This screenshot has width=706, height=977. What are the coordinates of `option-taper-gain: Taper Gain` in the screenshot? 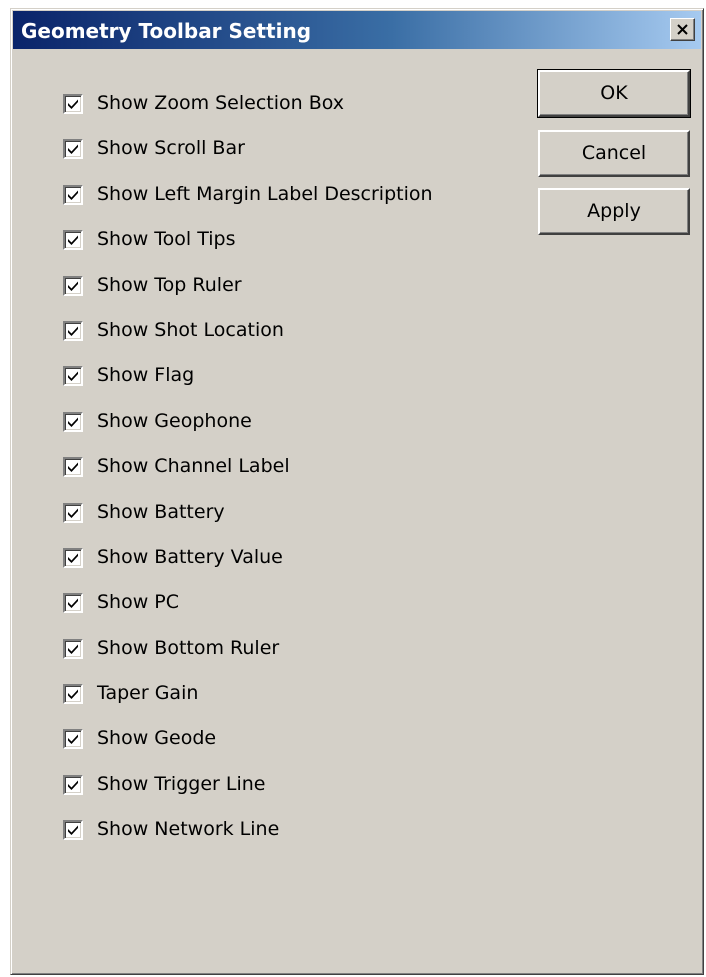 It's located at (248, 703).